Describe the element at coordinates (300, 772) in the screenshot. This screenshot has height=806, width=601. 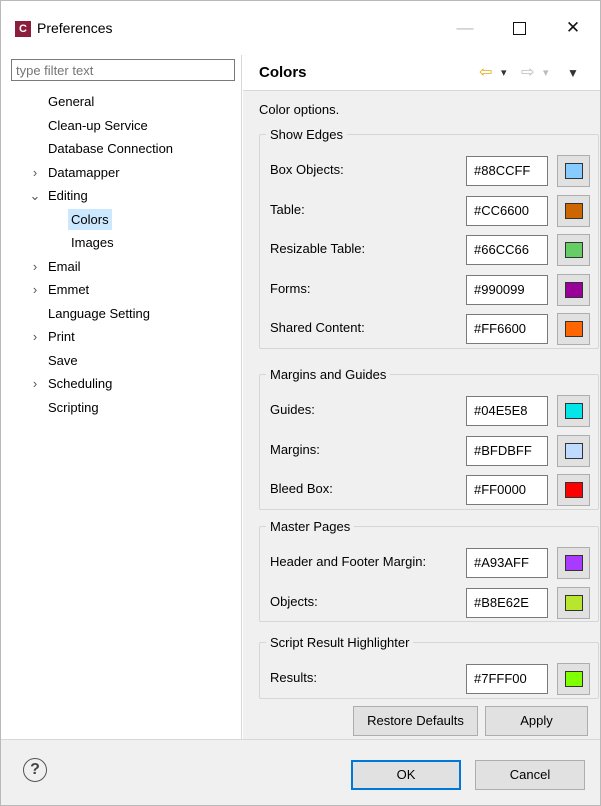
I see `dialog-footer: ? OK Cancel` at that location.